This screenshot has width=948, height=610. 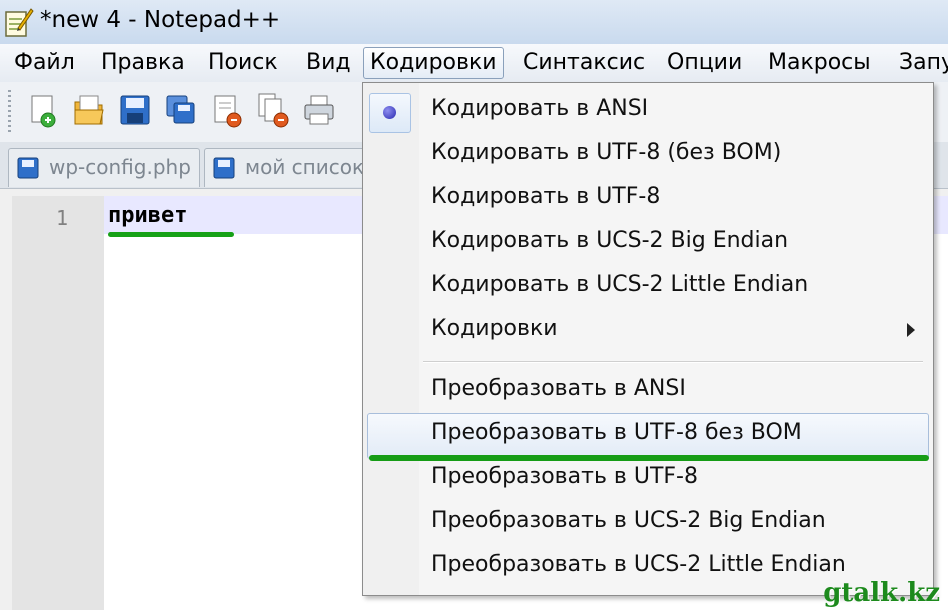 What do you see at coordinates (135, 110) in the screenshot?
I see `save-icon` at bounding box center [135, 110].